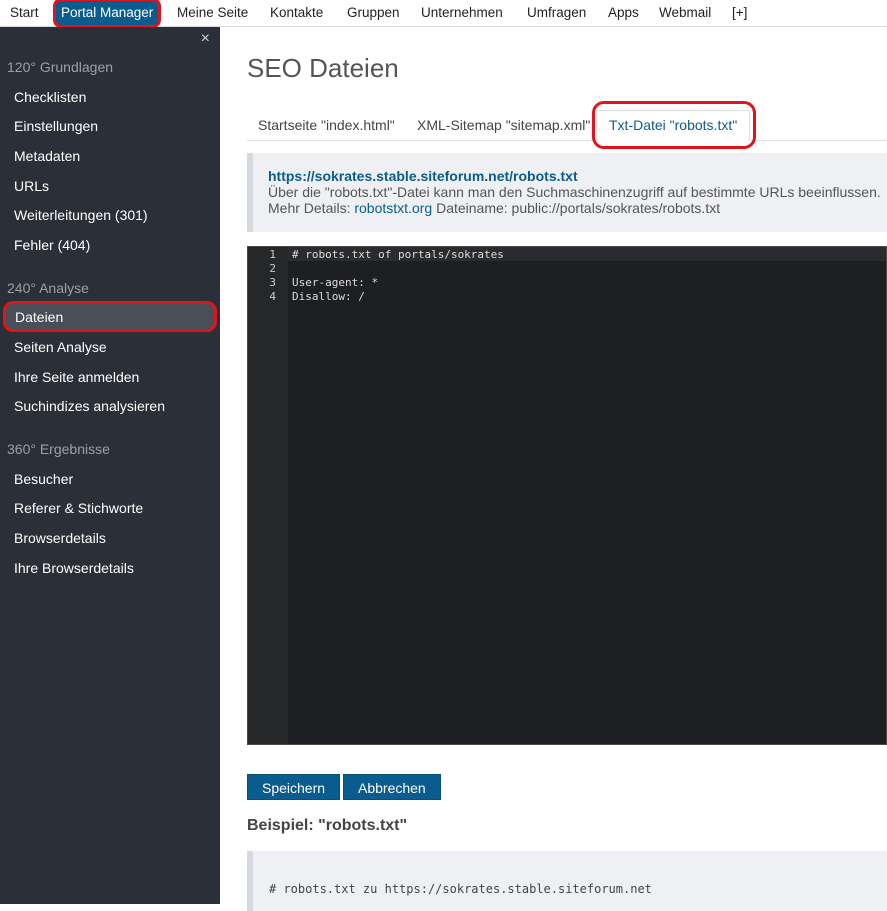  I want to click on tab-sitemap: XML-Sitemap "sitemap.xml", so click(503, 125).